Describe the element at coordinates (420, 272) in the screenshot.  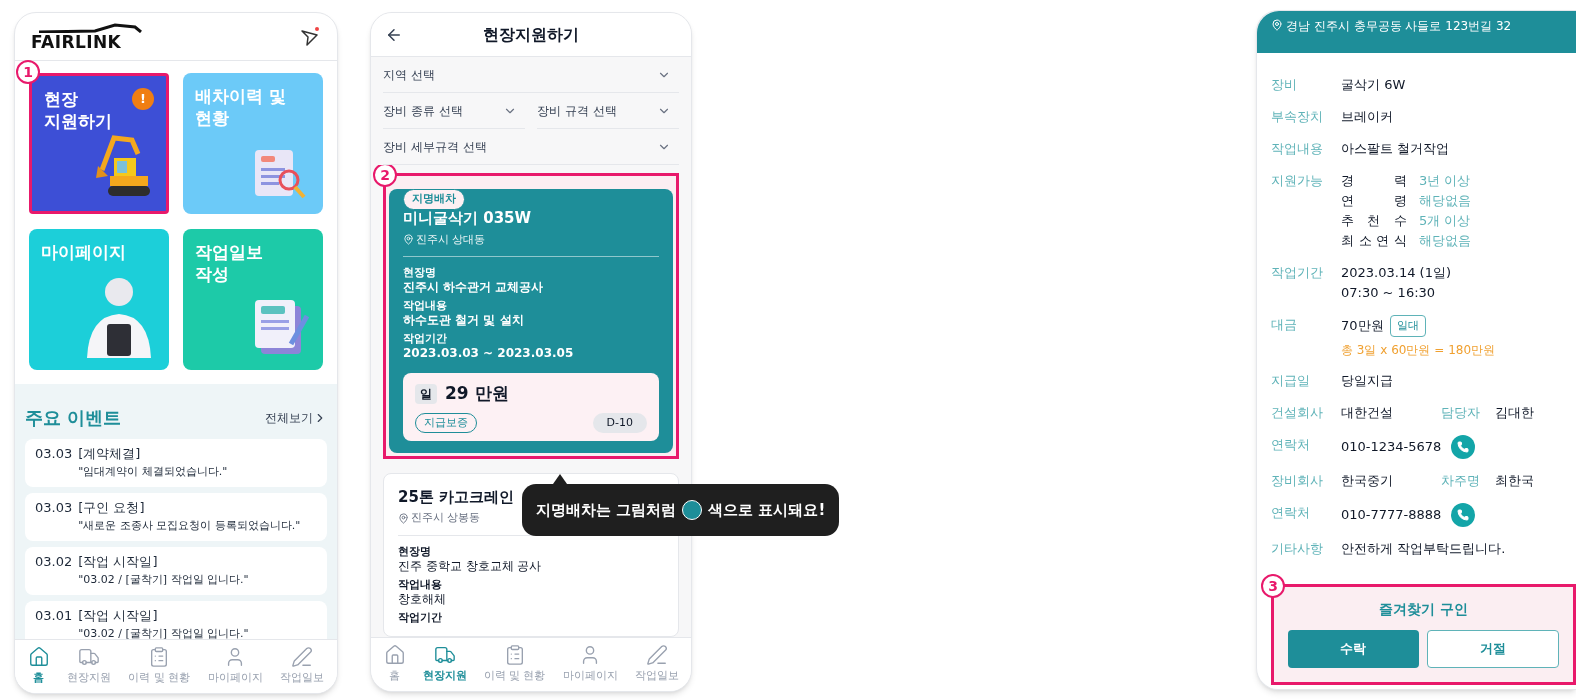
I see `field-label: 현장명` at that location.